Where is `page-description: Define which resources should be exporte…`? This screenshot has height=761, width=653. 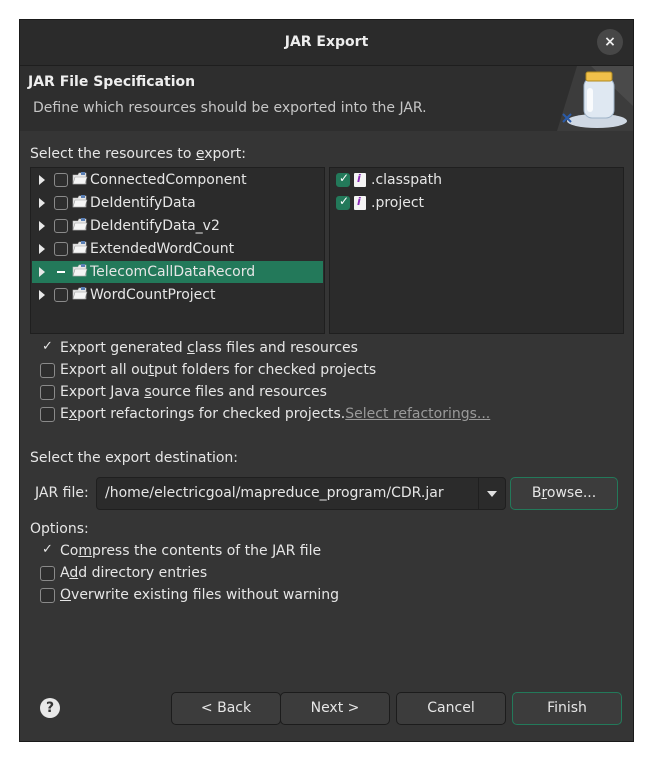 page-description: Define which resources should be exporte… is located at coordinates (230, 108).